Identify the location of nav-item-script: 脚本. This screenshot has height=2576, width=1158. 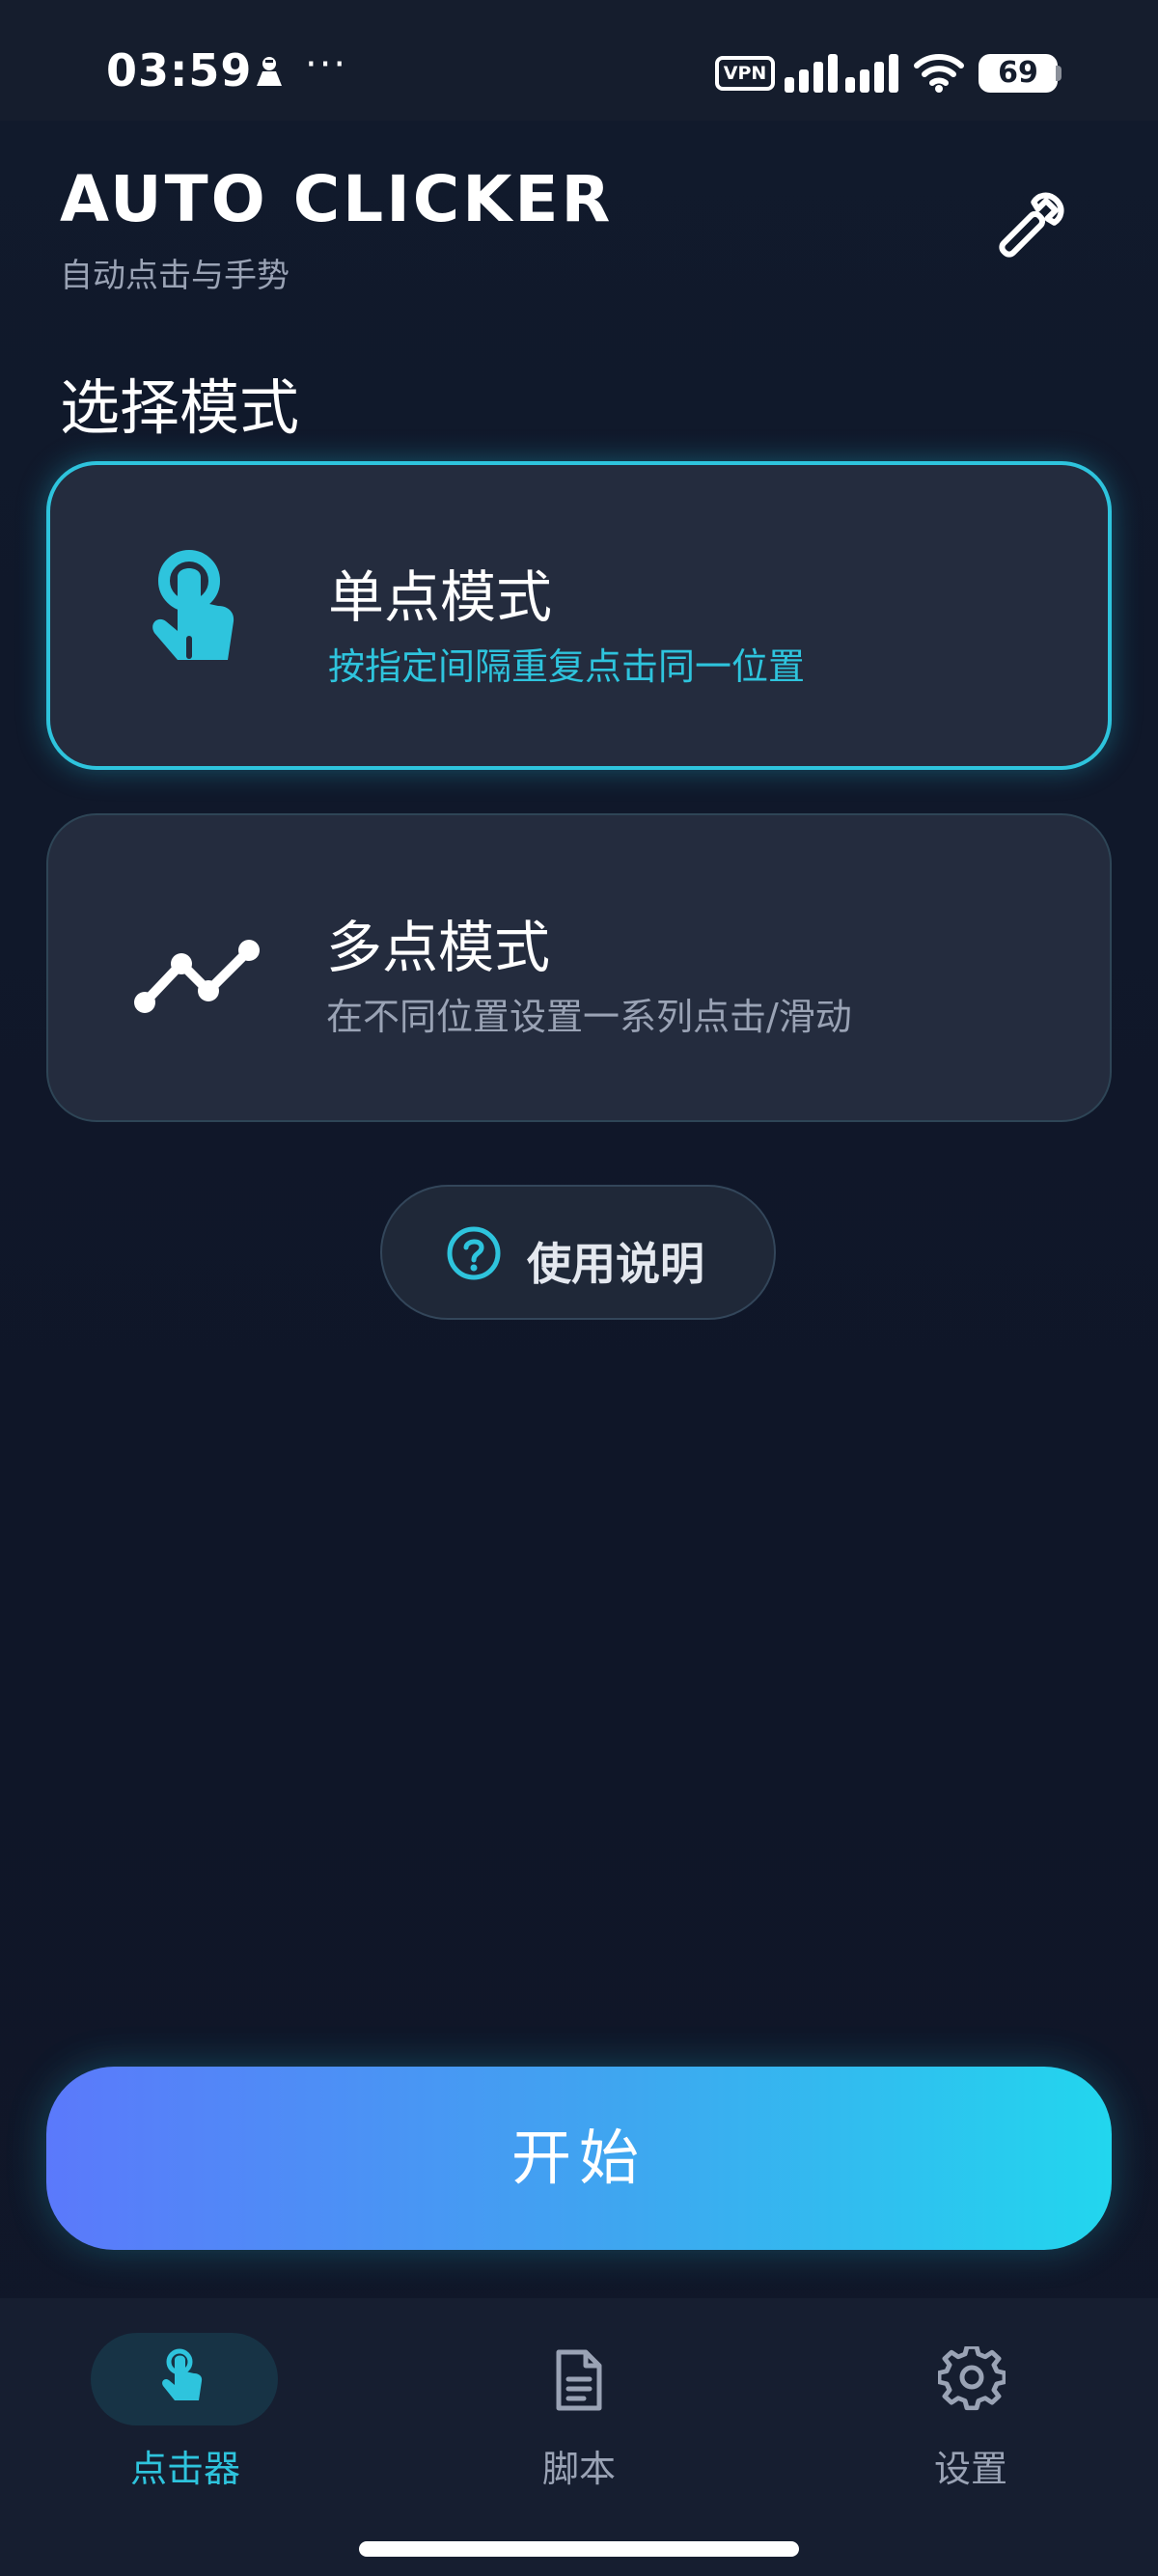
(579, 2409).